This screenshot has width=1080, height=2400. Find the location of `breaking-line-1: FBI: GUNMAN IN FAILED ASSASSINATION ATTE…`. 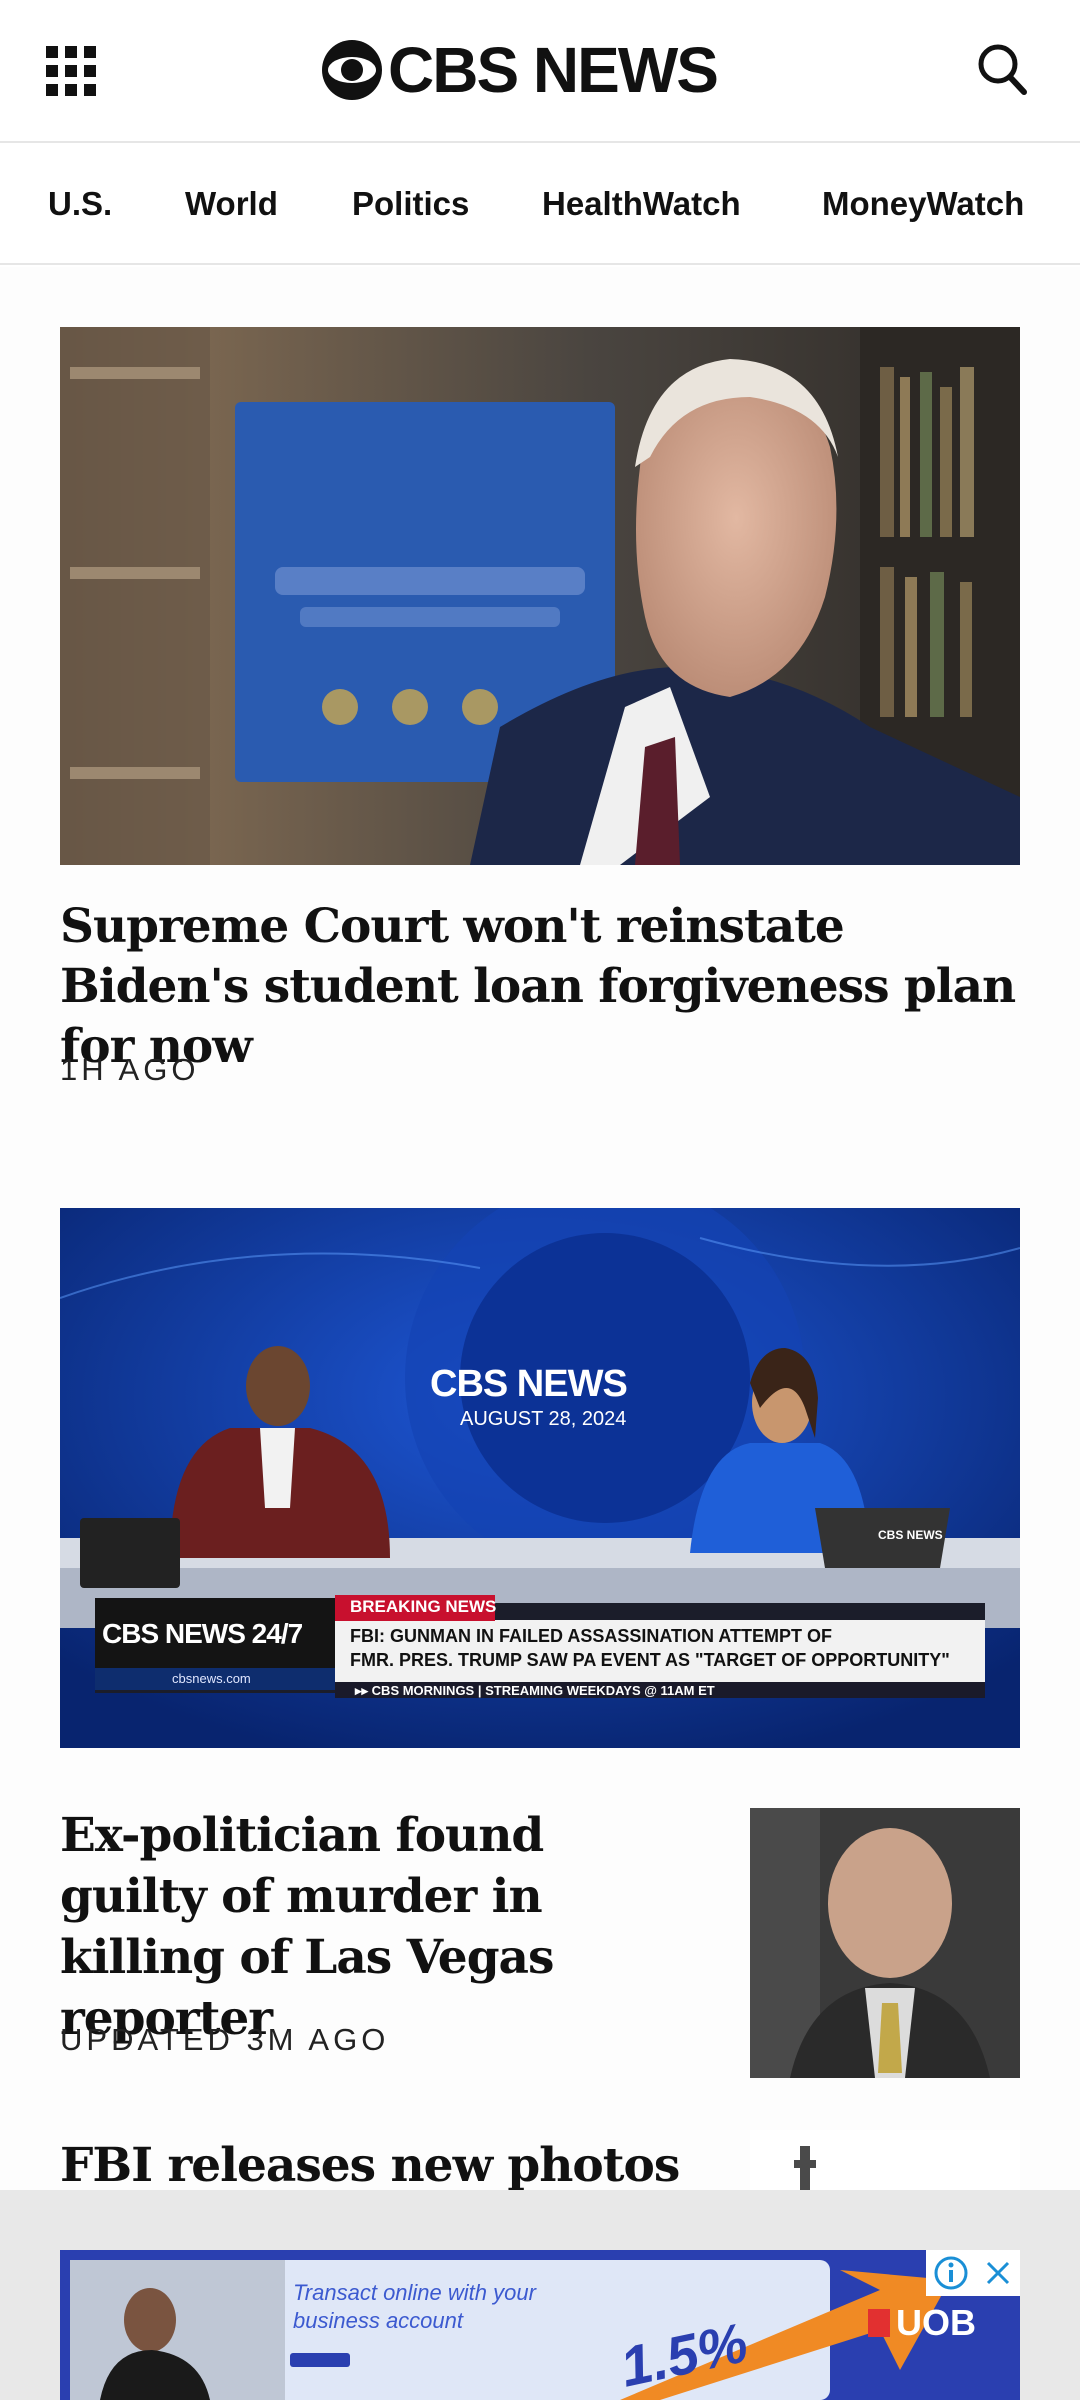

breaking-line-1: FBI: GUNMAN IN FAILED ASSASSINATION ATTE… is located at coordinates (591, 1636).